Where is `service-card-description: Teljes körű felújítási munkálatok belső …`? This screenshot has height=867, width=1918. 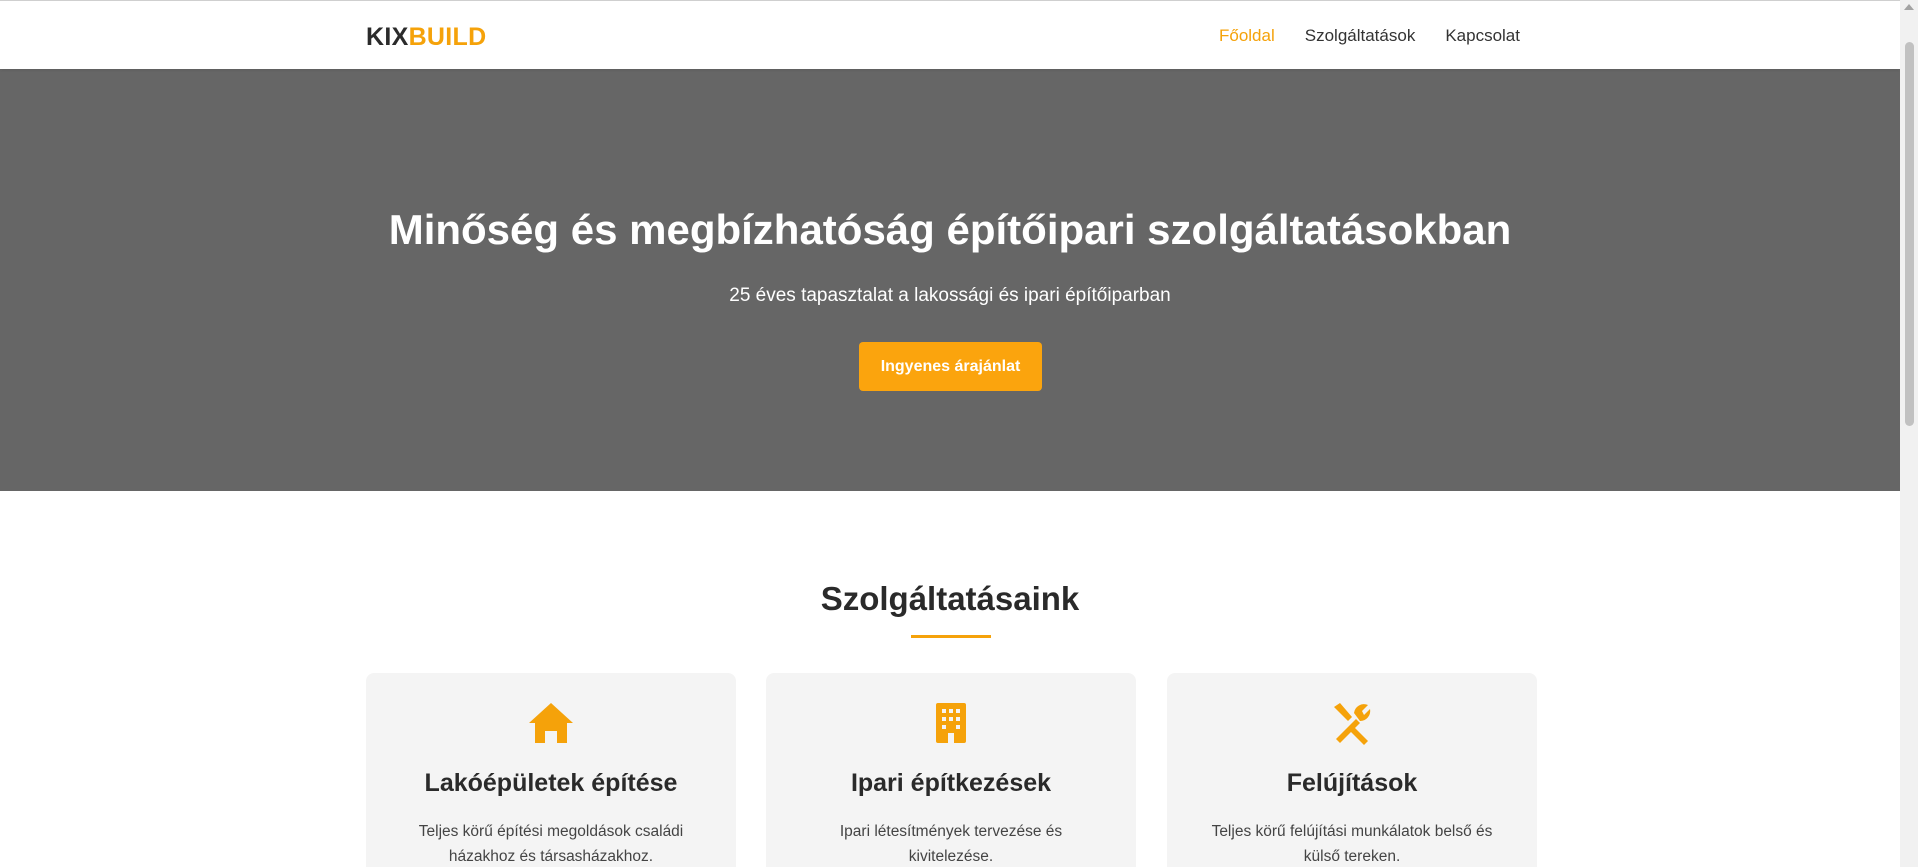 service-card-description: Teljes körű felújítási munkálatok belső … is located at coordinates (1352, 844).